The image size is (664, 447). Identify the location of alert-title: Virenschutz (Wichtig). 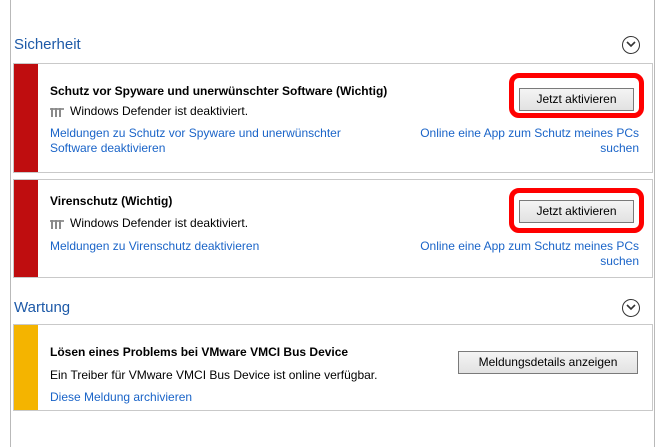
(111, 201).